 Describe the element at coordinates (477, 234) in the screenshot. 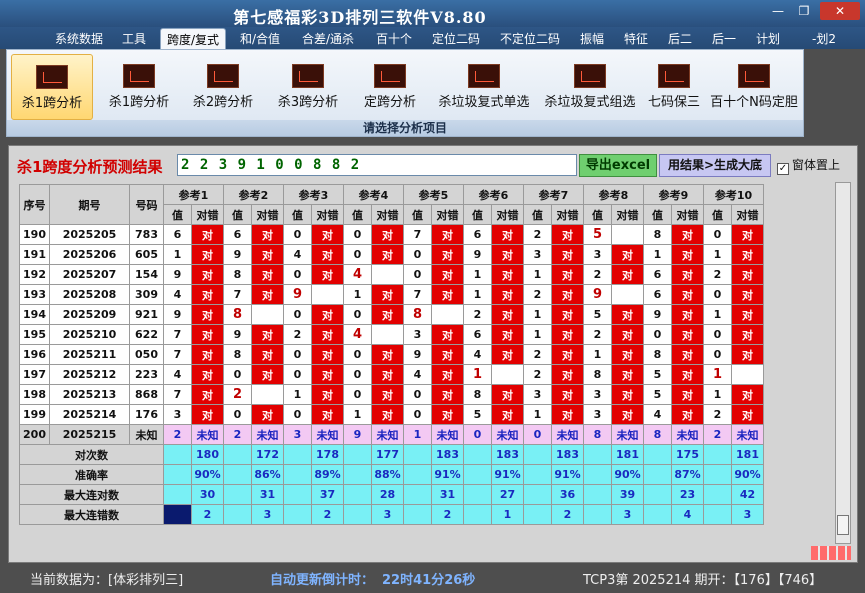

I see `ref-value-cell: 6` at that location.